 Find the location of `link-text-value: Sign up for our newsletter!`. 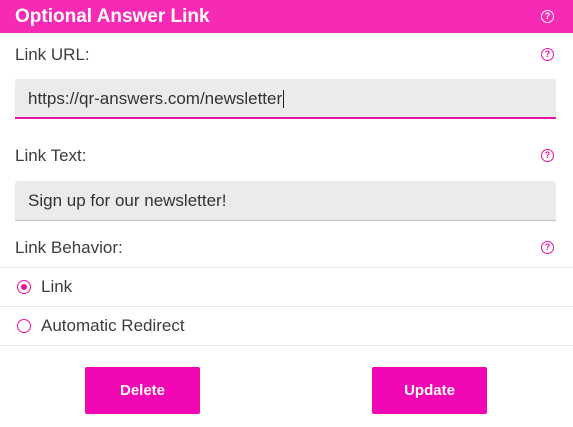

link-text-value: Sign up for our newsletter! is located at coordinates (127, 200).